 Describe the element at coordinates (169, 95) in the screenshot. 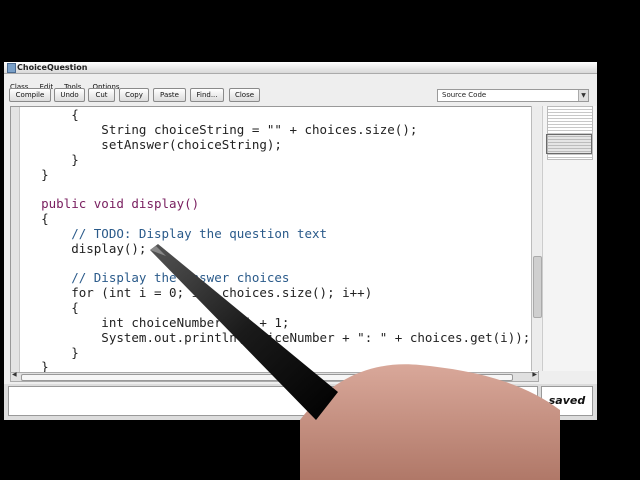

I see `paste-button: Paste` at that location.